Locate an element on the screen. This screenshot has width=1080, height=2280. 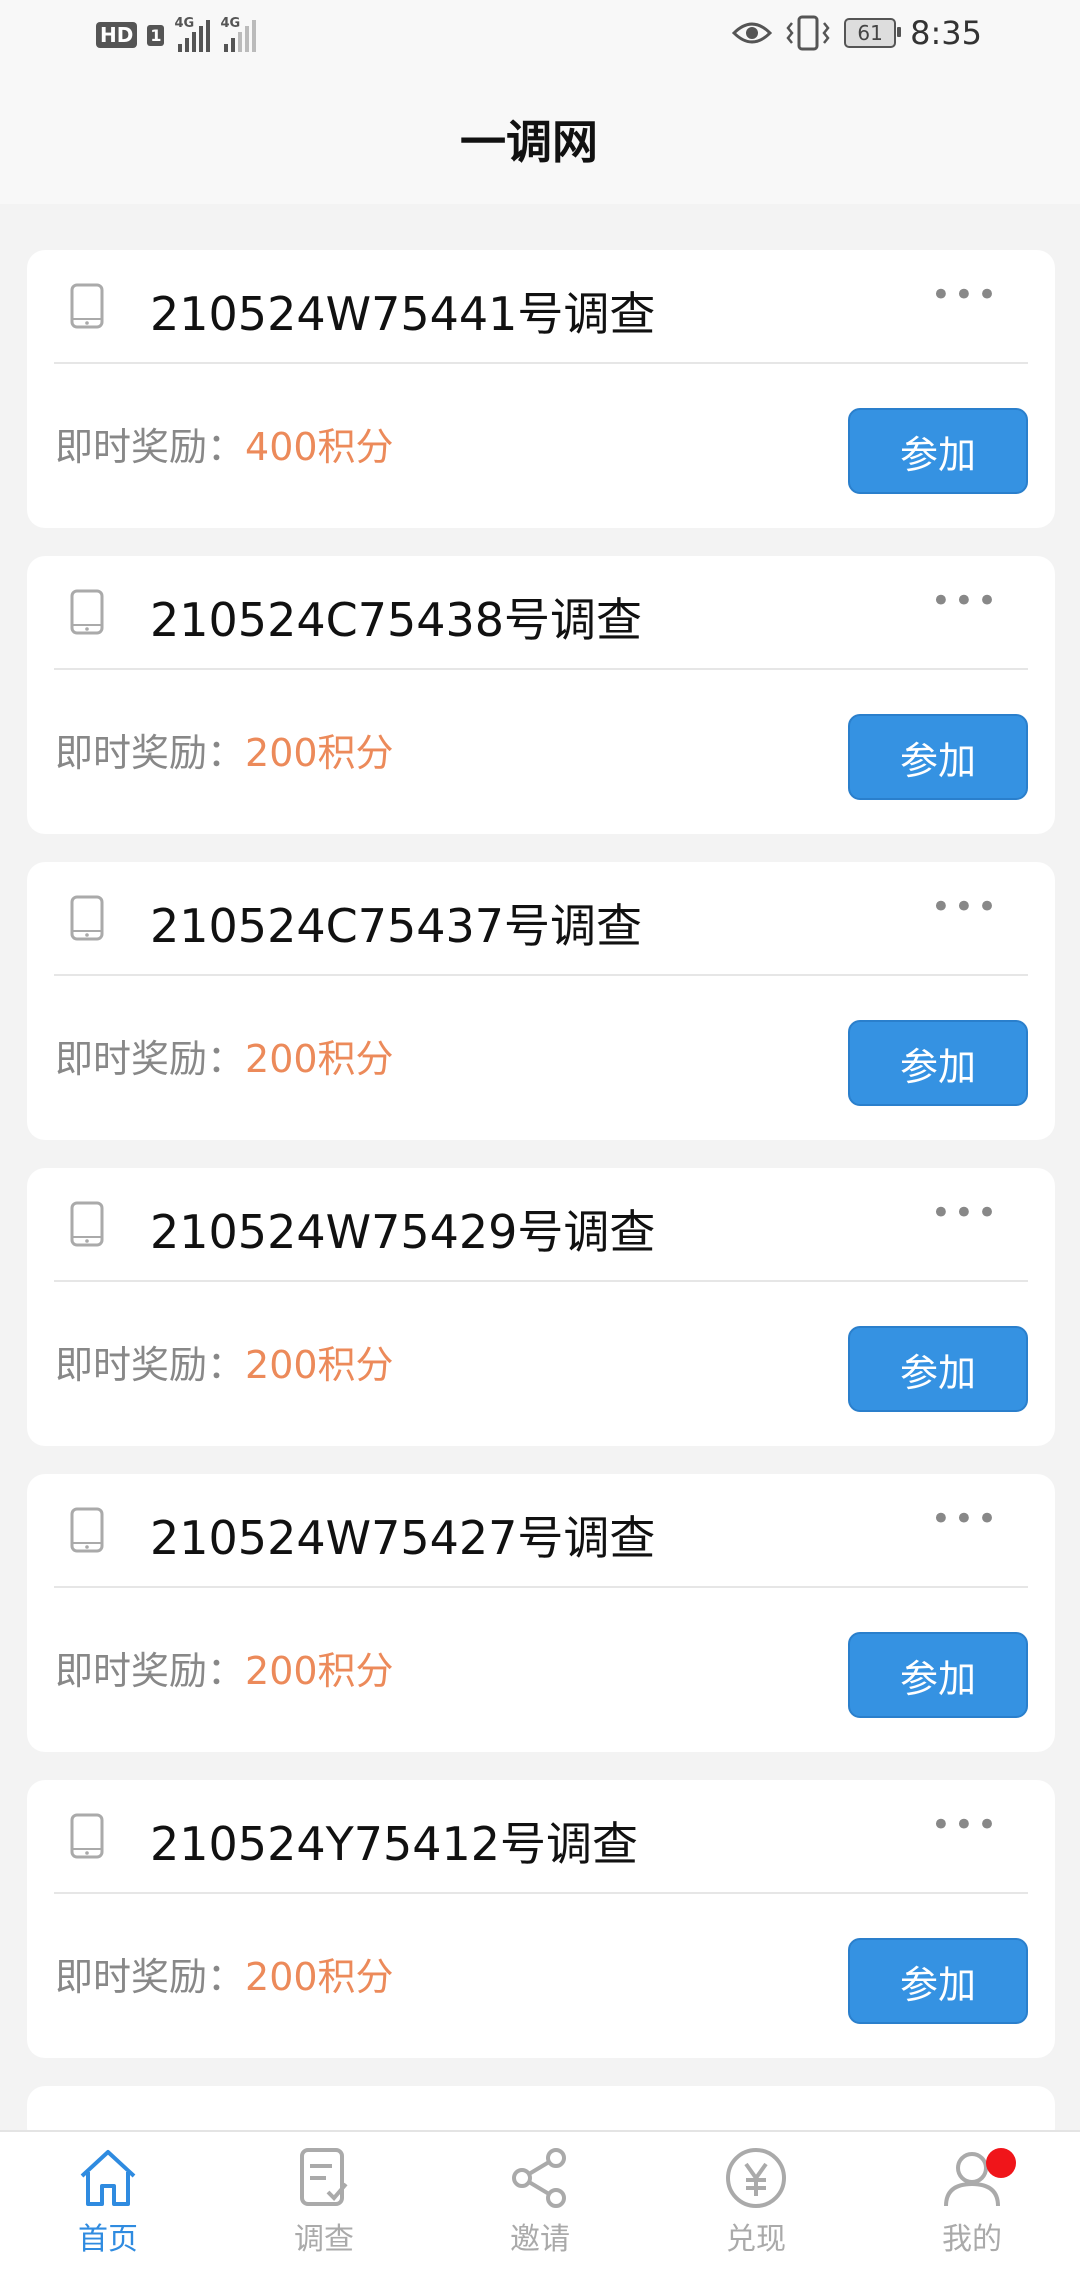
nav-home: 首页 is located at coordinates (108, 2206).